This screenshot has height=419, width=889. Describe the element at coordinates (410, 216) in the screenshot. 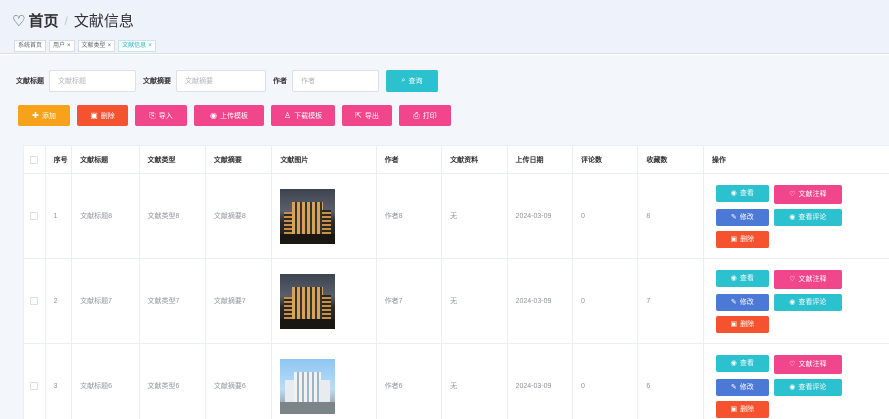

I see `author-cell: 作者8` at that location.